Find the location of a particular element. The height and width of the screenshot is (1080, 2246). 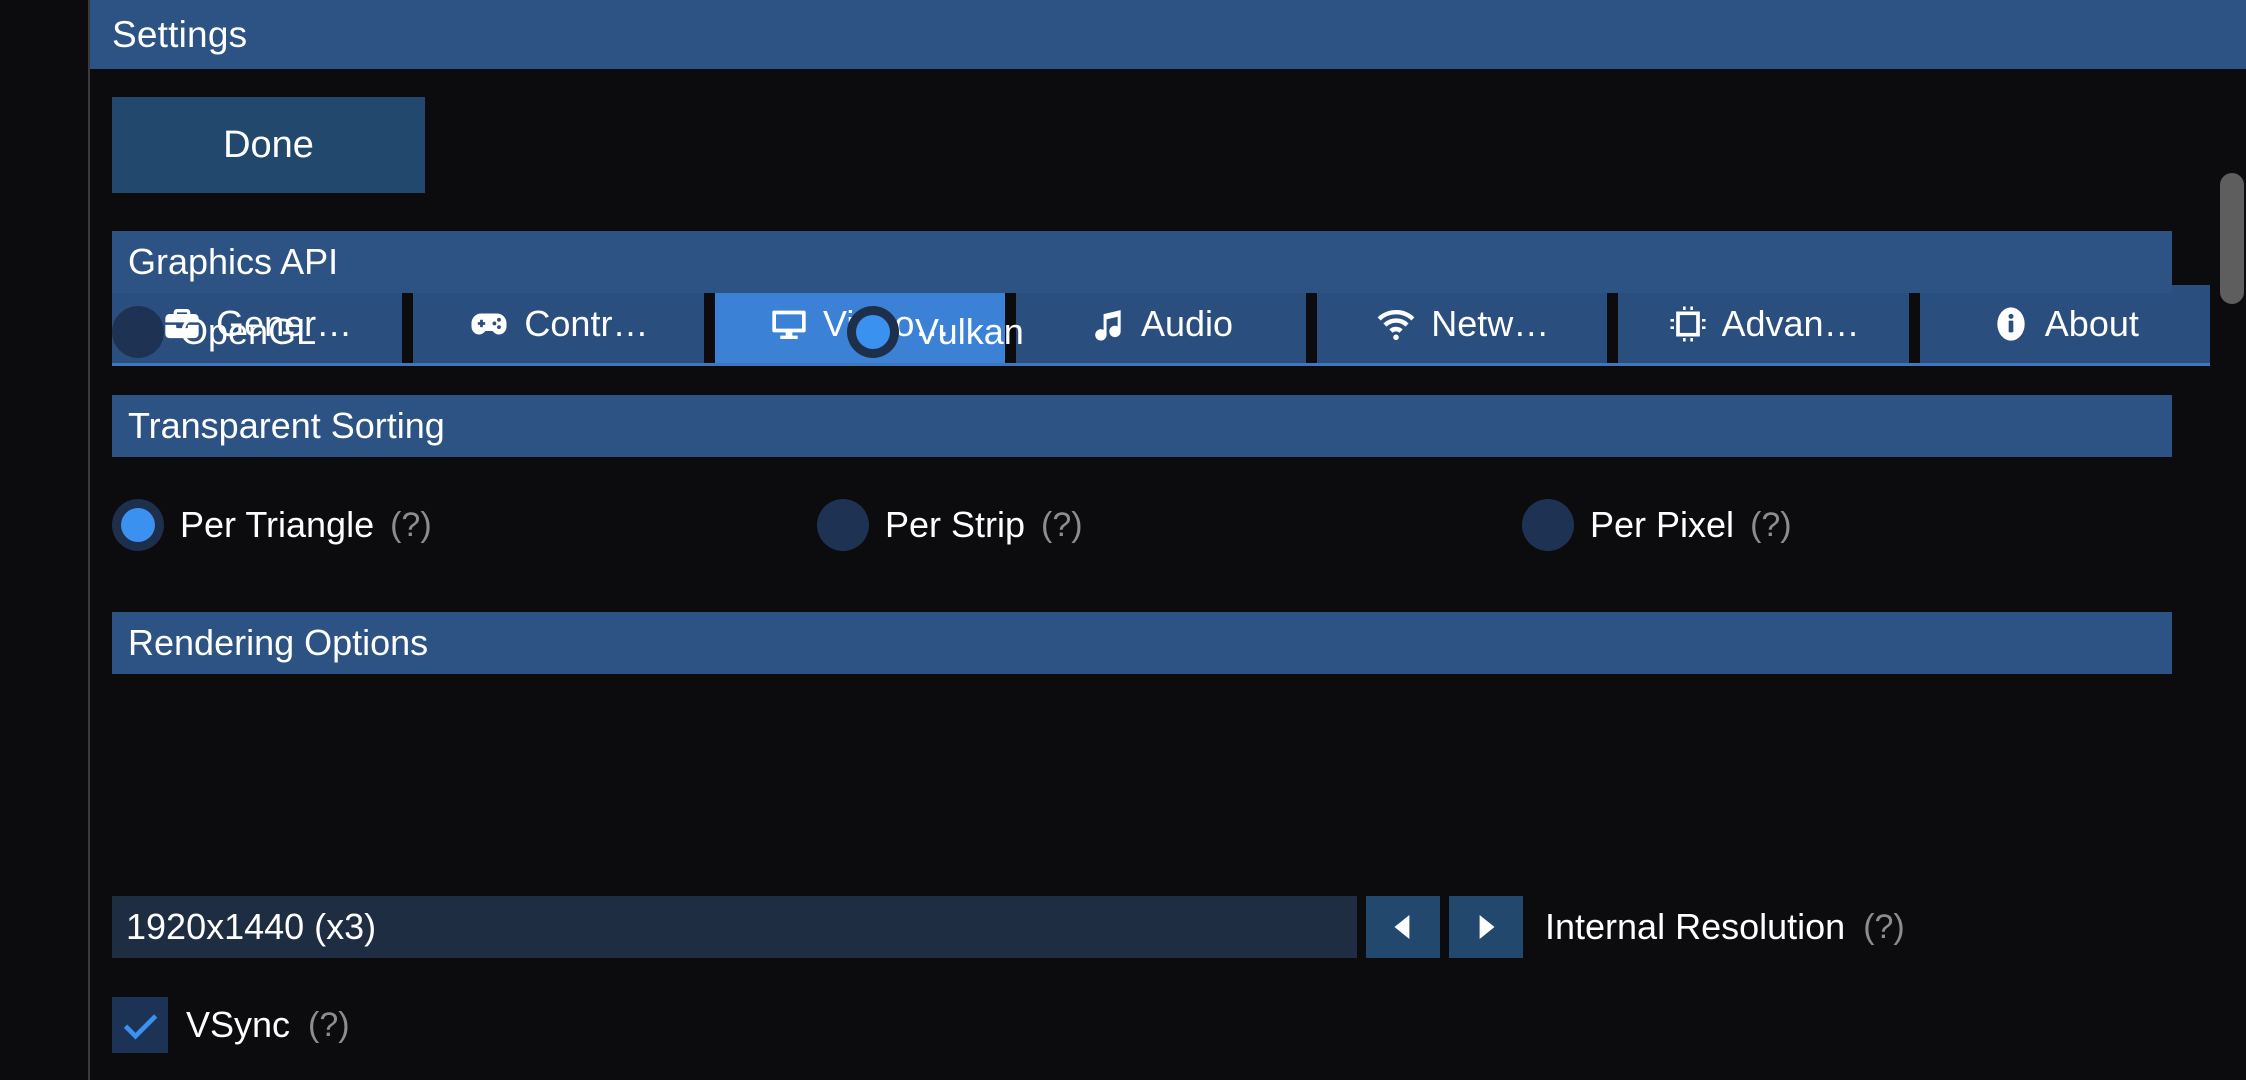

graphics-api-options: OpenGL Vulkan is located at coordinates (1142, 332).